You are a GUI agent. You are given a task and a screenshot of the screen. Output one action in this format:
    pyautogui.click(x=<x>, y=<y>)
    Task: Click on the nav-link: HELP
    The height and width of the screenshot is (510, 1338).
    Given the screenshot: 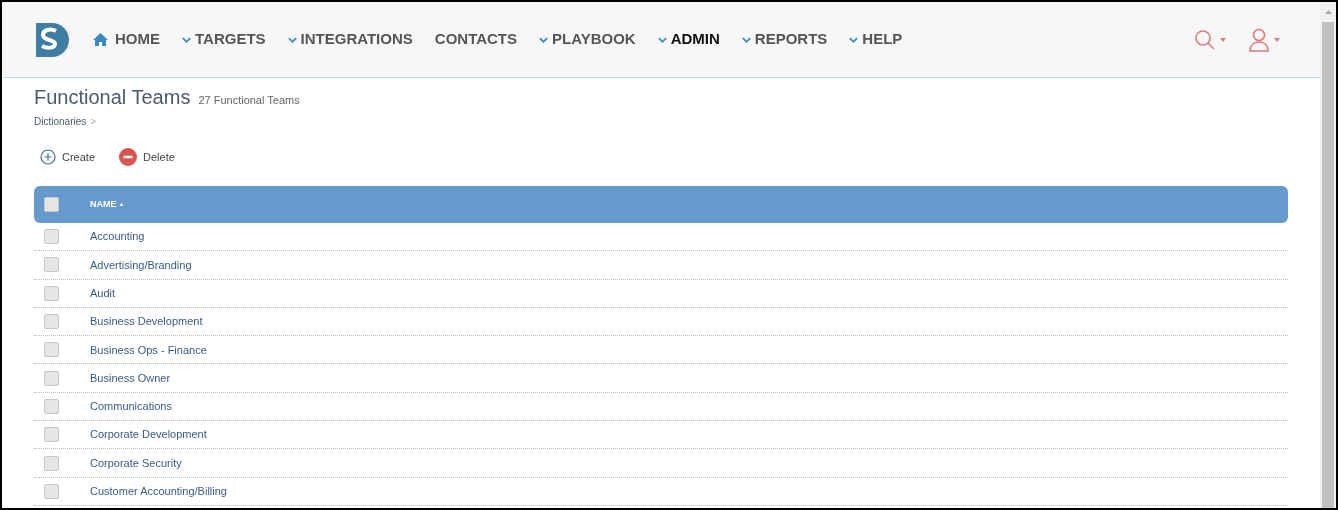 What is the action you would take?
    pyautogui.click(x=876, y=39)
    